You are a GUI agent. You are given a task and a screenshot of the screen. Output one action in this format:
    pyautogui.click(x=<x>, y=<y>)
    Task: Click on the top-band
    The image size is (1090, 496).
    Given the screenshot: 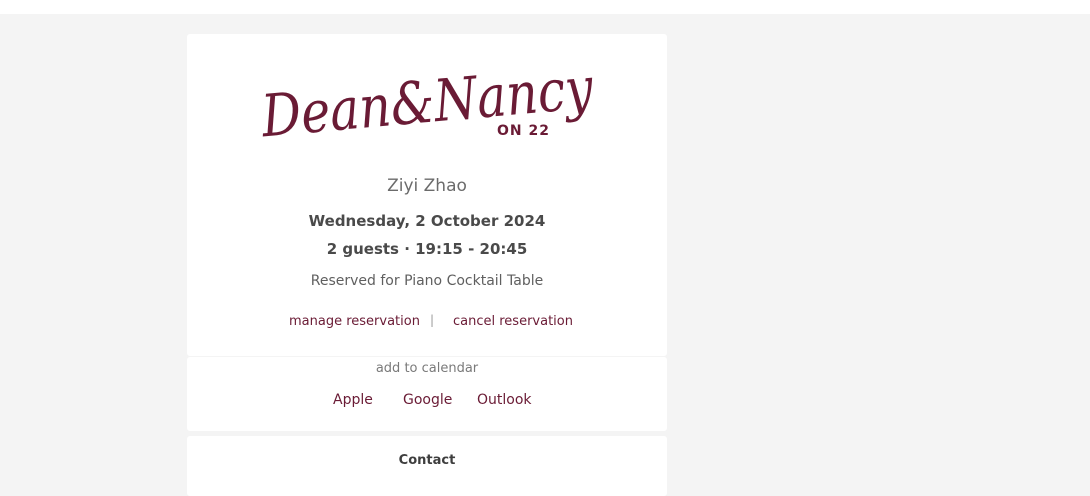 What is the action you would take?
    pyautogui.click(x=545, y=7)
    